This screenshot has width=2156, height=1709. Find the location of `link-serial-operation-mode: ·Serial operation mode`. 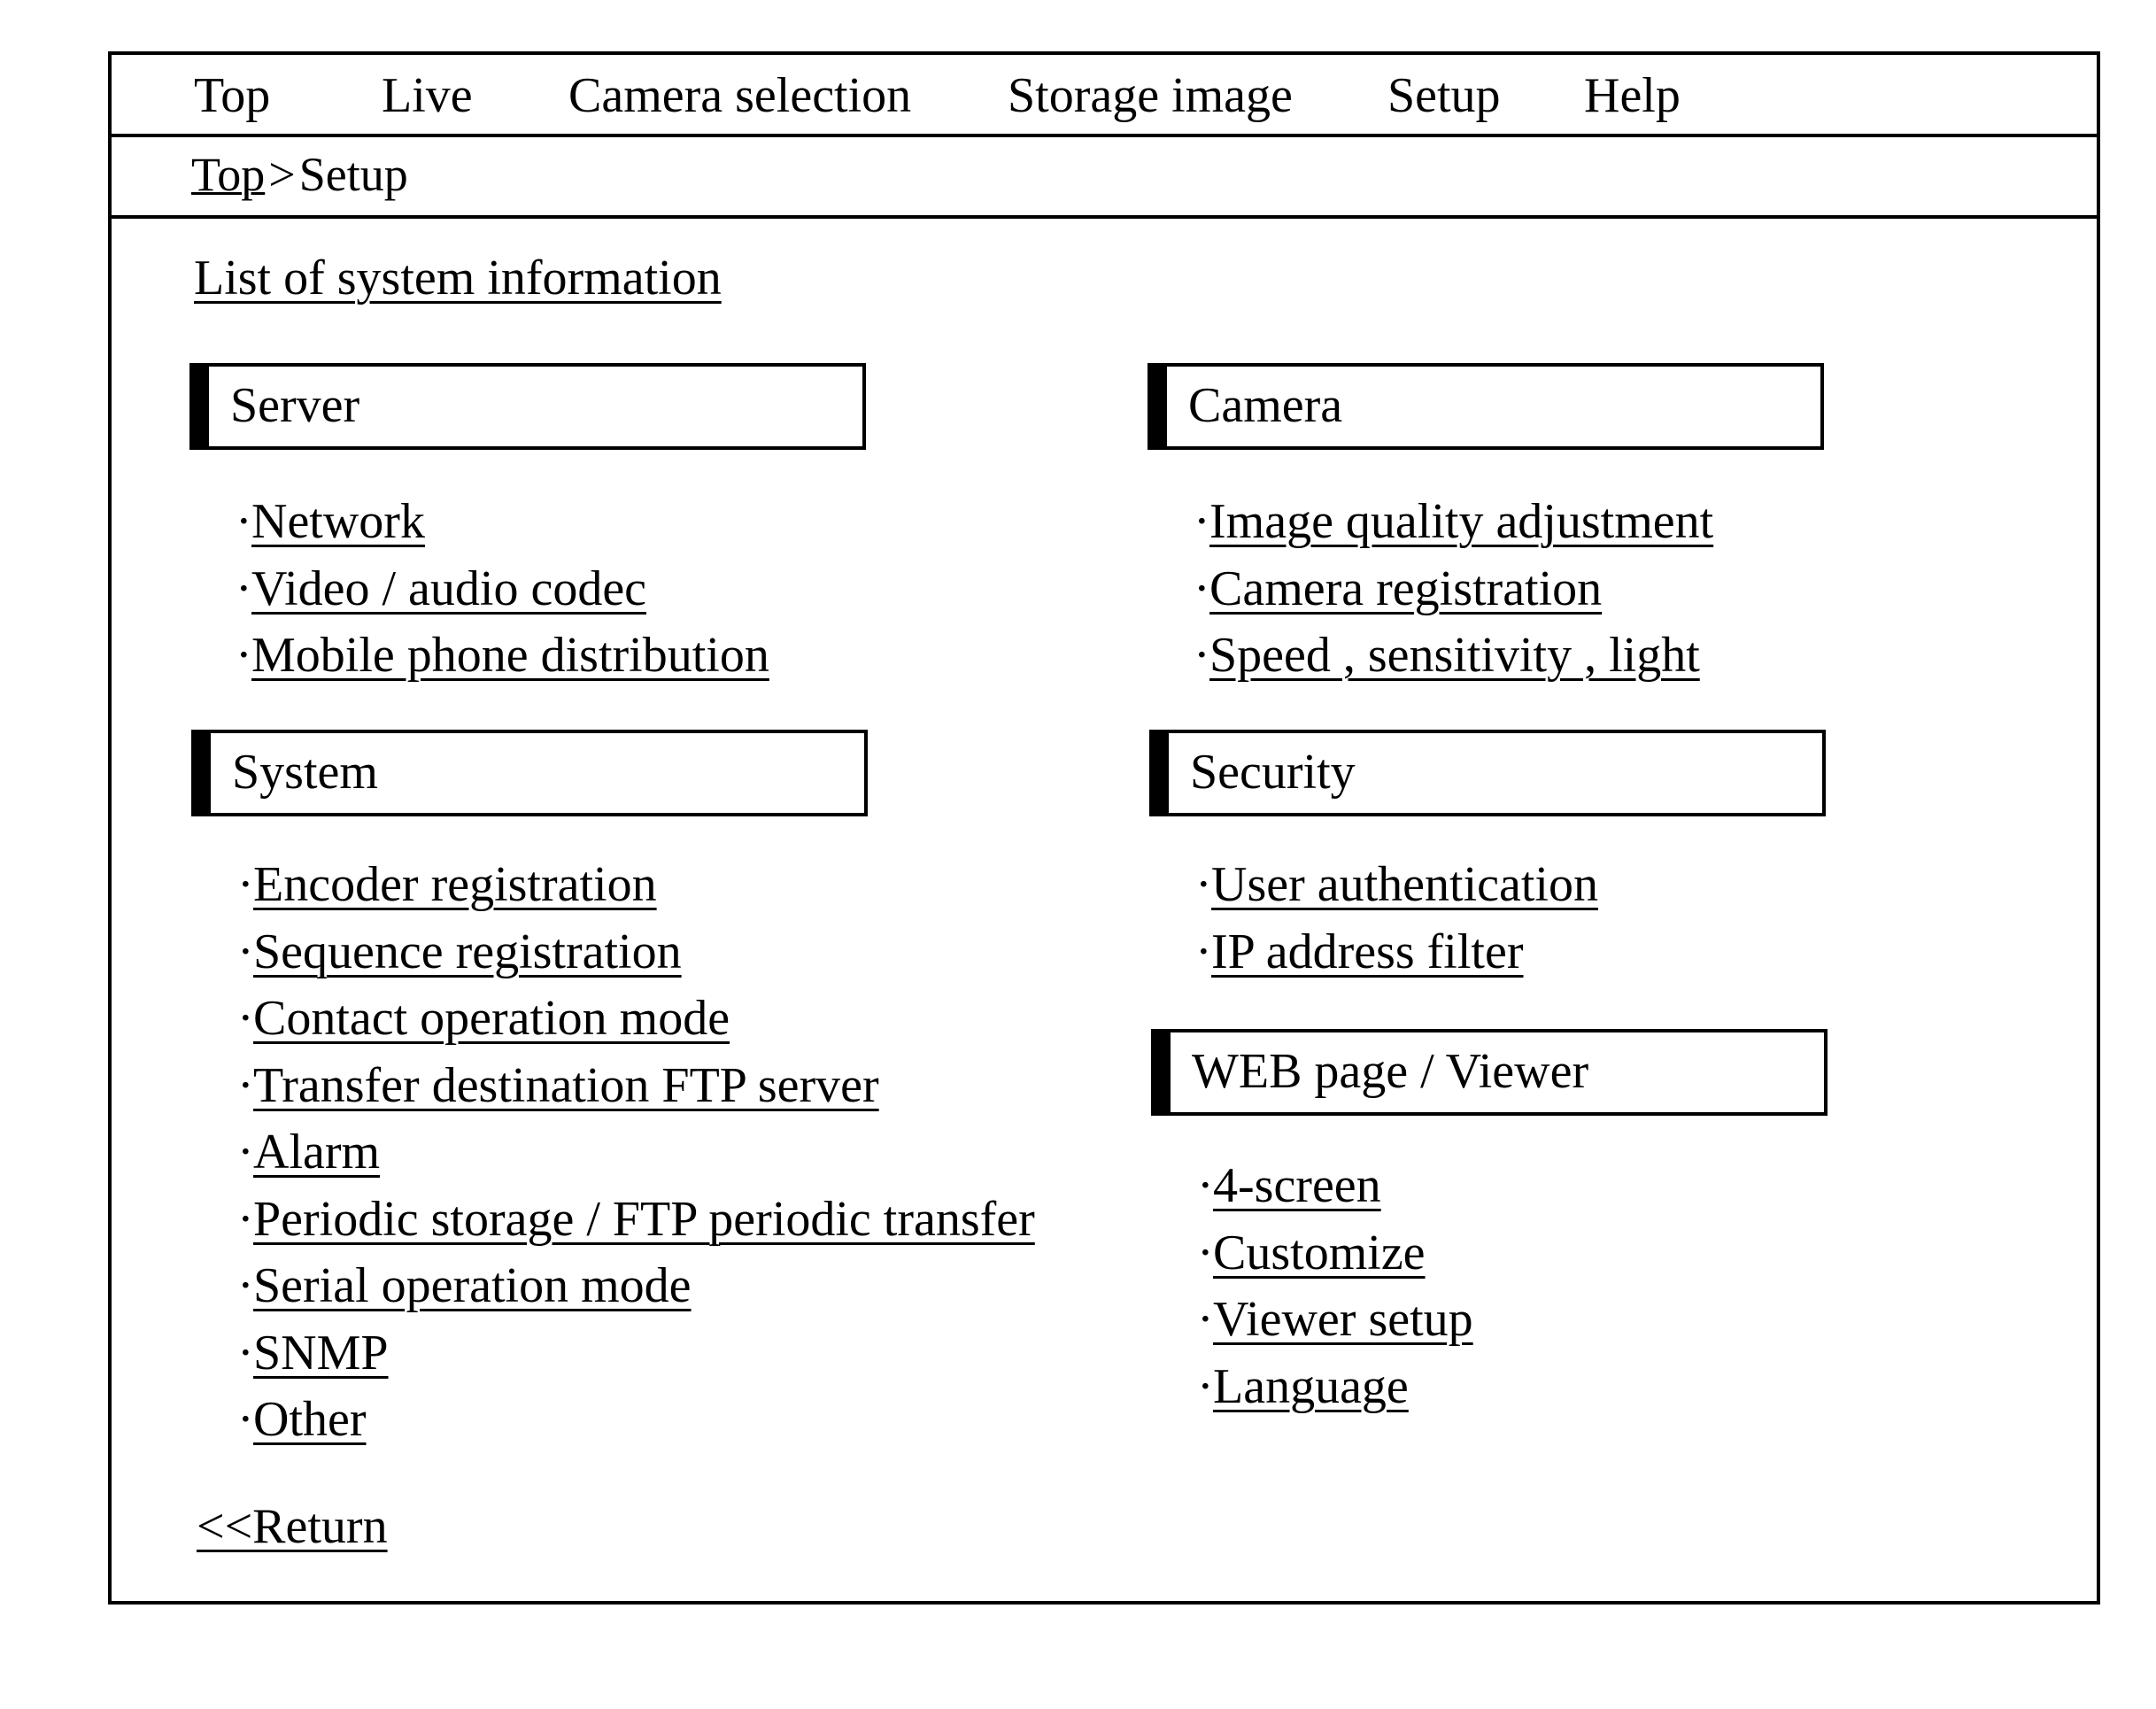

link-serial-operation-mode: ·Serial operation mode is located at coordinates (636, 1287).